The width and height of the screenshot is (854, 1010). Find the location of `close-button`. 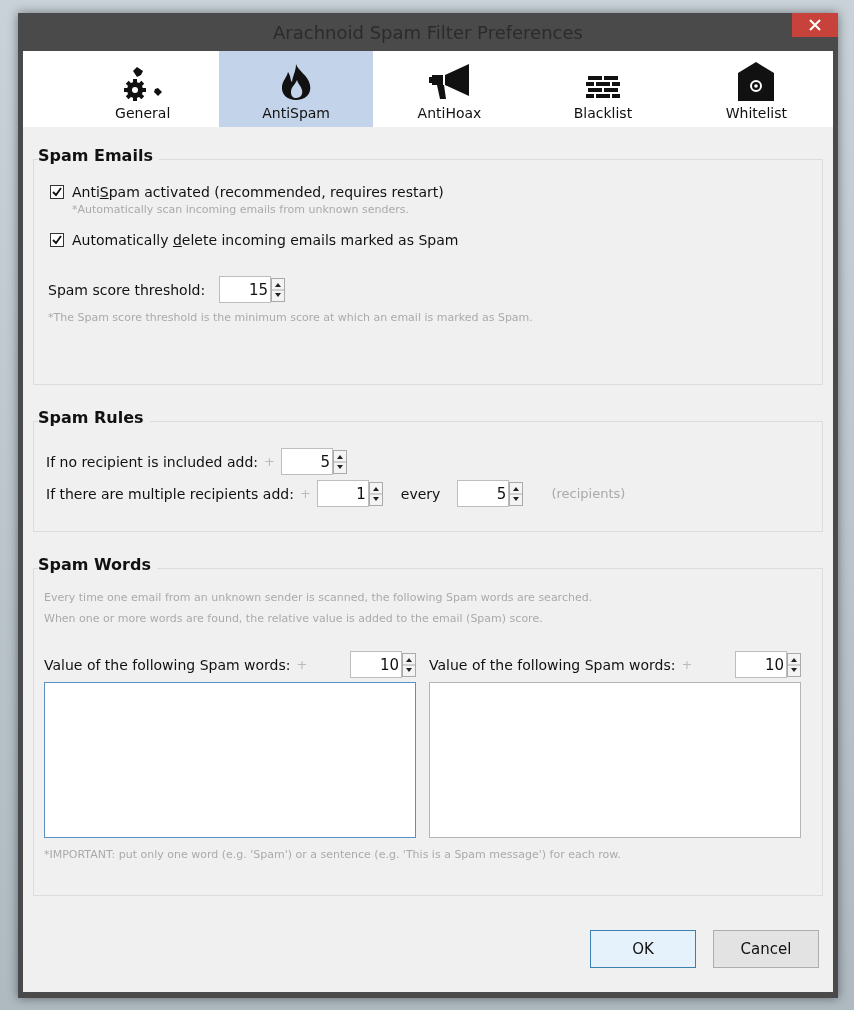

close-button is located at coordinates (815, 25).